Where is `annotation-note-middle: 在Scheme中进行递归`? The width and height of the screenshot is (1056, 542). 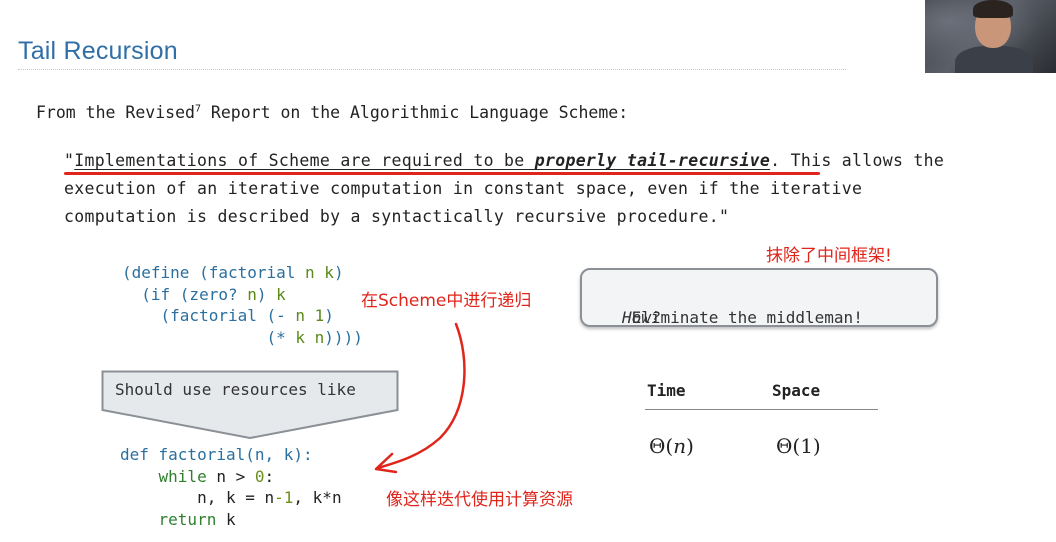 annotation-note-middle: 在Scheme中进行递归 is located at coordinates (446, 301).